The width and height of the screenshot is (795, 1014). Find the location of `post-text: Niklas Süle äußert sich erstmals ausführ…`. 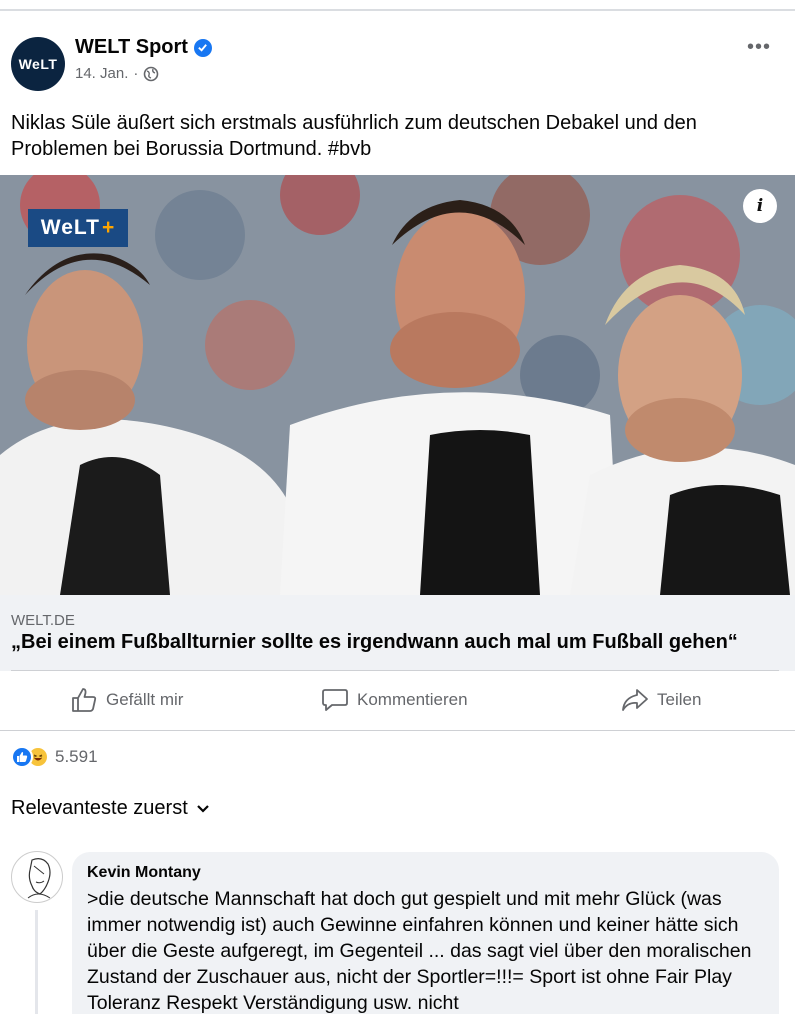

post-text: Niklas Süle äußert sich erstmals ausführ… is located at coordinates (354, 136).